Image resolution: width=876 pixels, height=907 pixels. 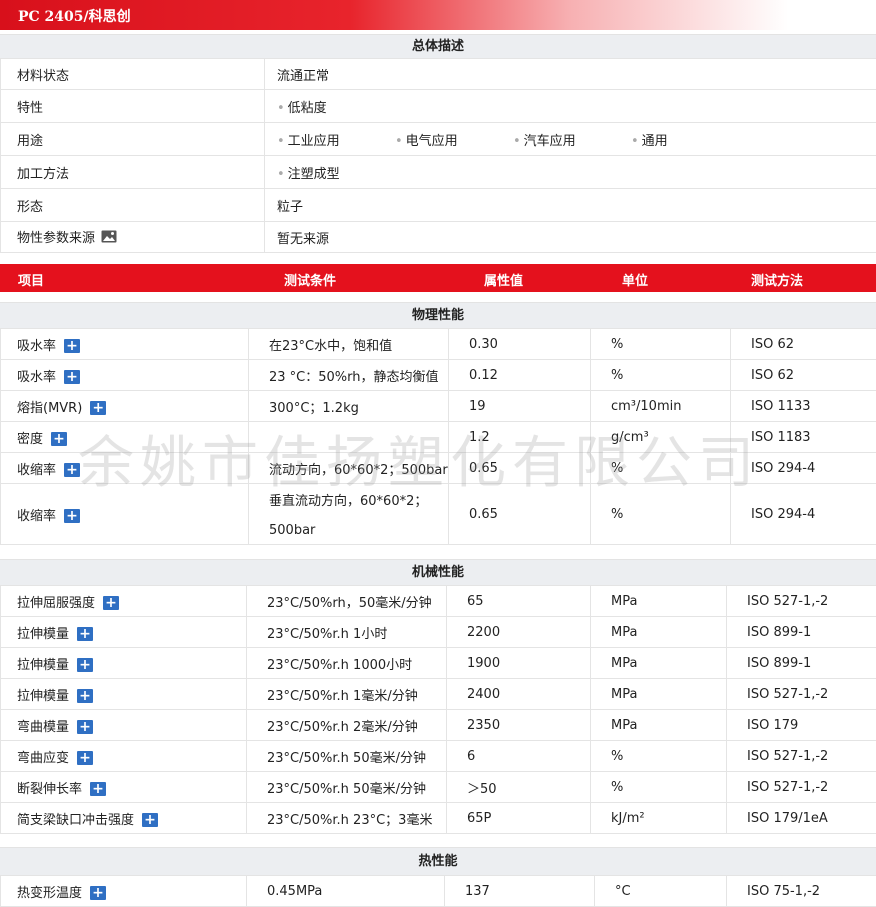 I want to click on header-value: 属性值, so click(x=503, y=279).